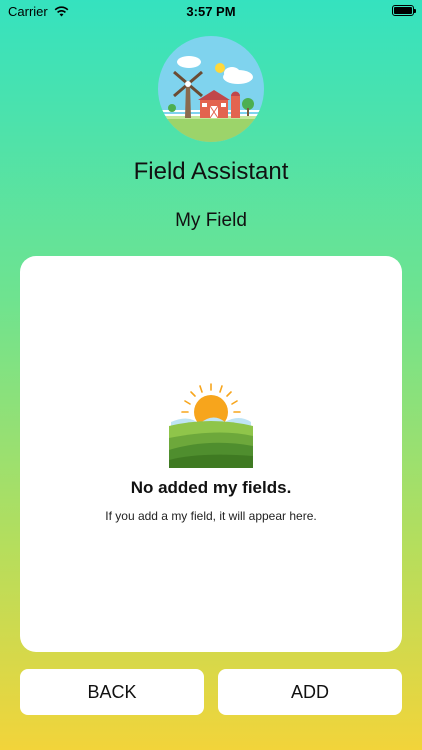 This screenshot has height=750, width=422. What do you see at coordinates (404, 10) in the screenshot?
I see `battery-icon` at bounding box center [404, 10].